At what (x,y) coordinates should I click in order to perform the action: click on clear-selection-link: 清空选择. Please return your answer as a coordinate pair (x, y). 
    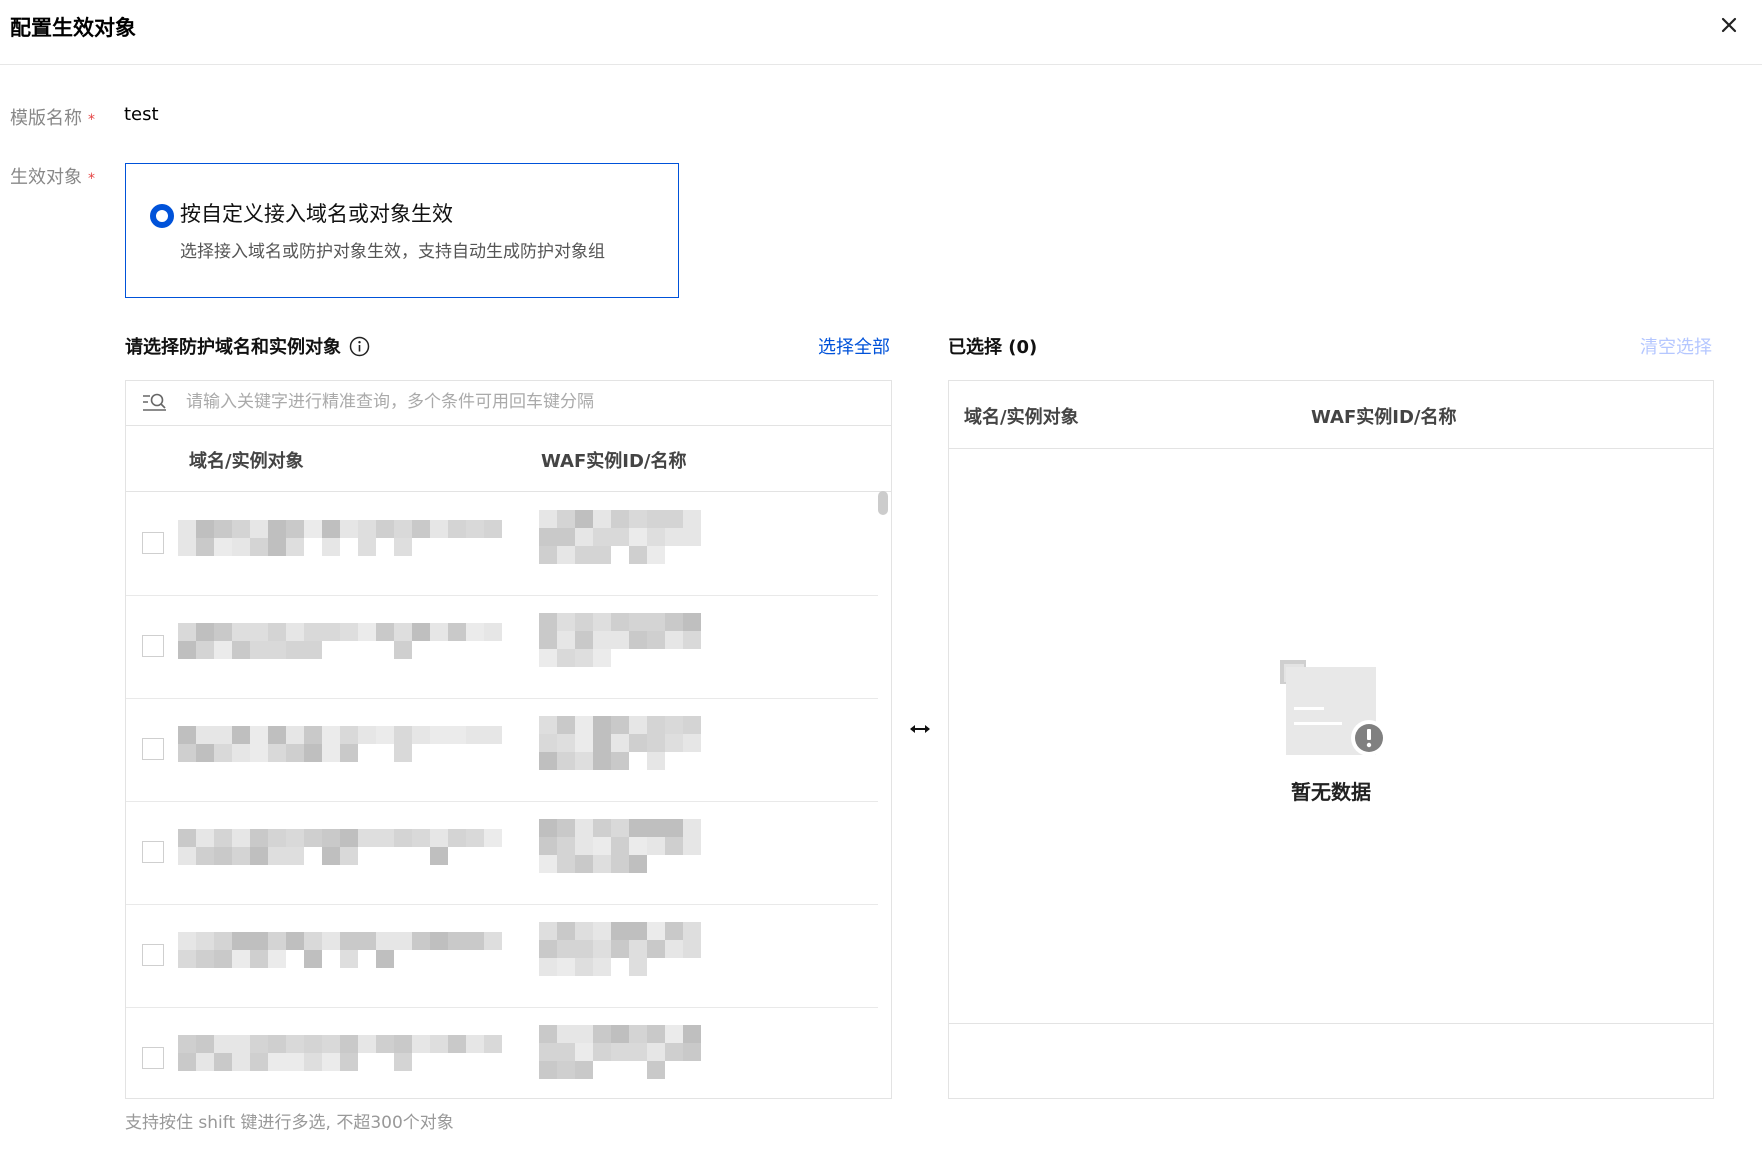
    Looking at the image, I should click on (1676, 346).